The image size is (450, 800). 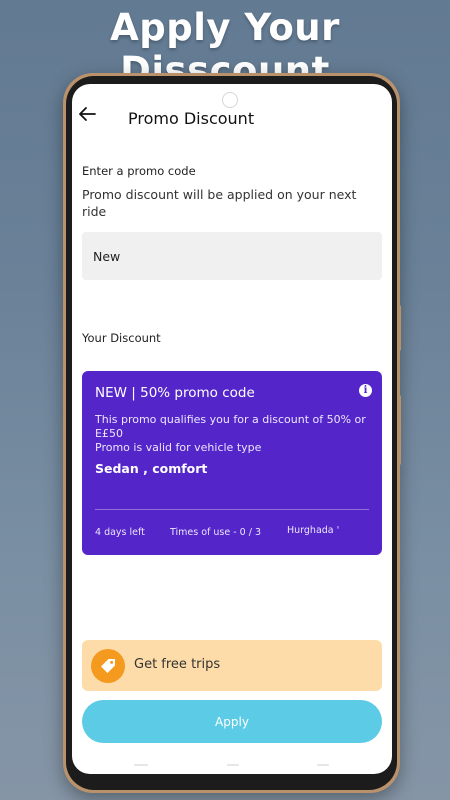 What do you see at coordinates (232, 256) in the screenshot?
I see `promo-code-input` at bounding box center [232, 256].